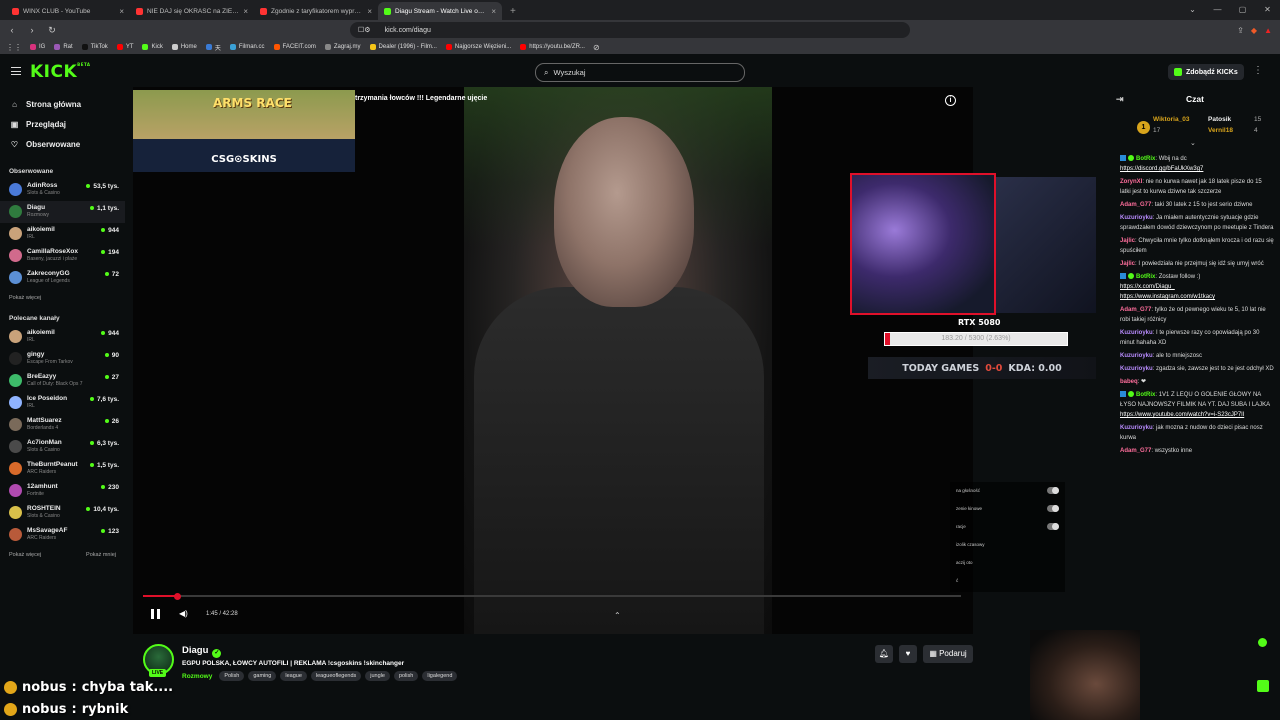 The width and height of the screenshot is (1280, 720). Describe the element at coordinates (1220, 130) in the screenshot. I see `leaderboard-user-3: Vernil18` at that location.